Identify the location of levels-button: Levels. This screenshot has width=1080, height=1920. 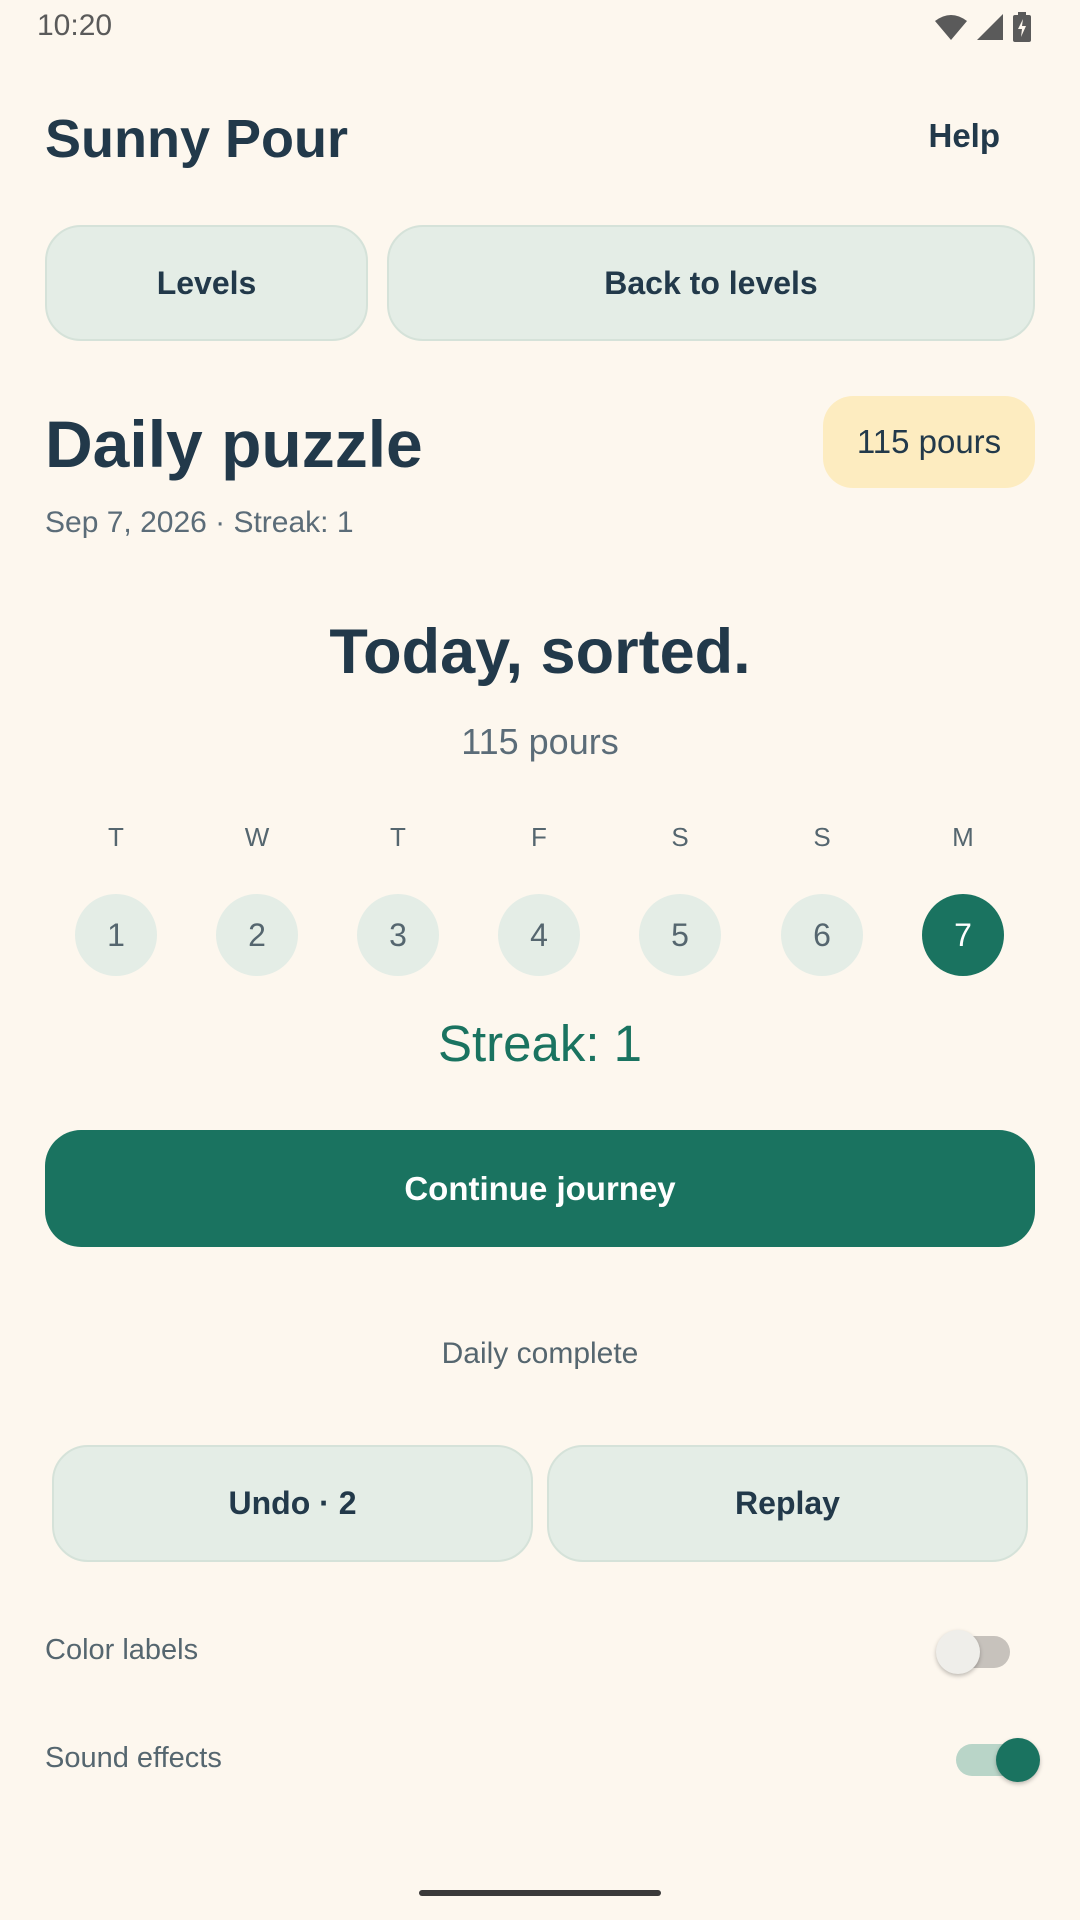
(206, 283).